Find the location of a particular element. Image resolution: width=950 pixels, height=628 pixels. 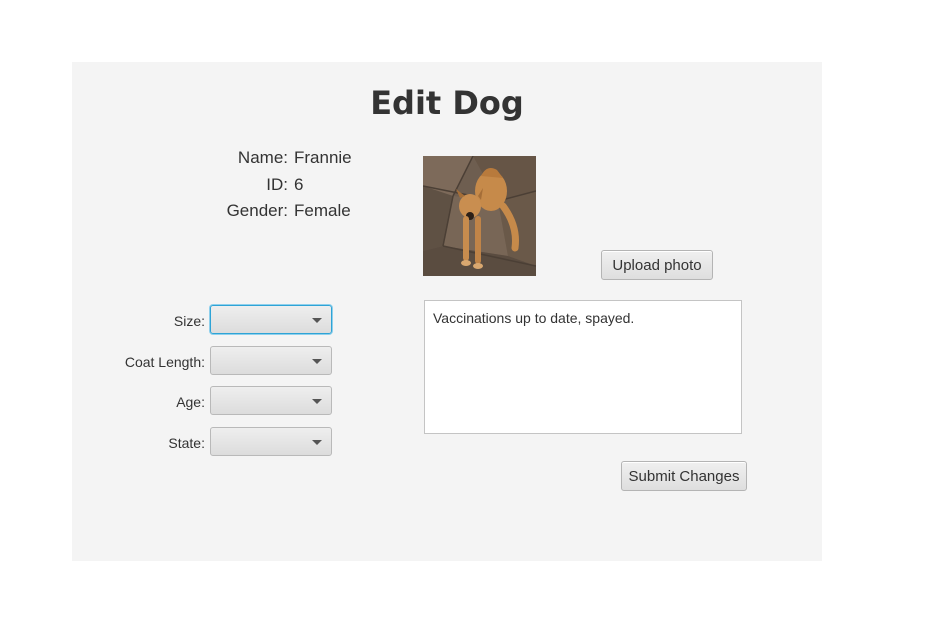

coat-length-label: Coat Length: is located at coordinates (164, 362).